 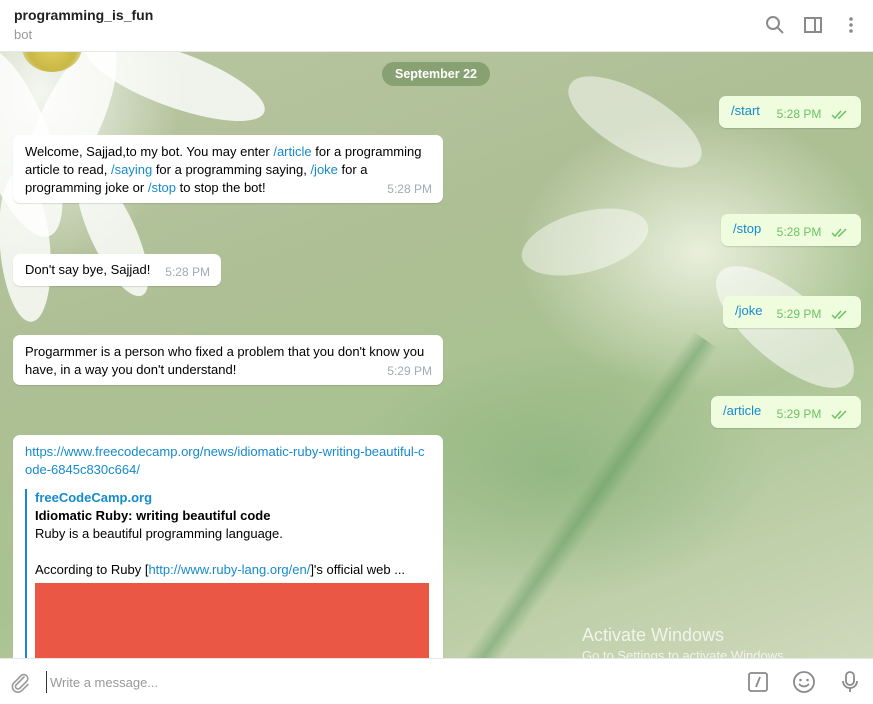 What do you see at coordinates (653, 635) in the screenshot?
I see `watermark-title: Activate Windows` at bounding box center [653, 635].